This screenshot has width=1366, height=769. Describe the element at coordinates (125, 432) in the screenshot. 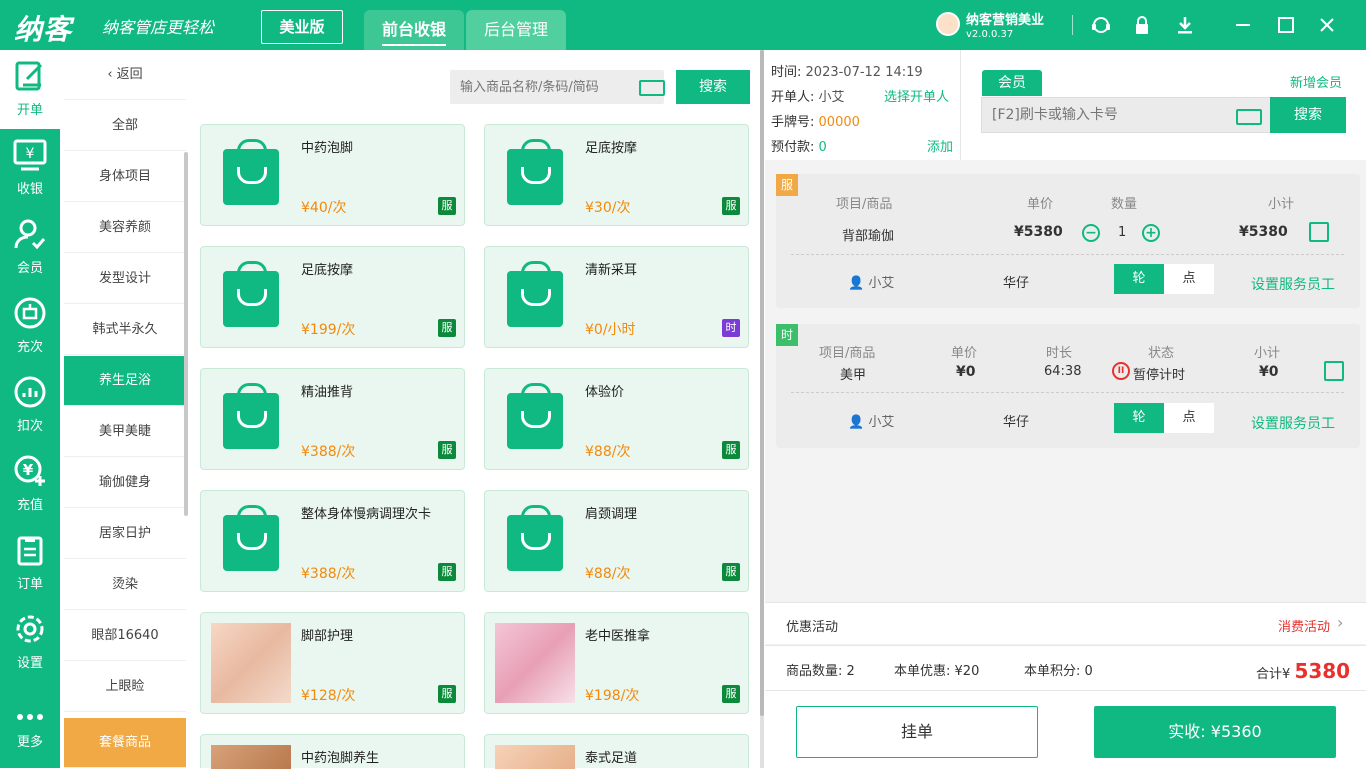

I see `category-item: 美甲美睫` at that location.